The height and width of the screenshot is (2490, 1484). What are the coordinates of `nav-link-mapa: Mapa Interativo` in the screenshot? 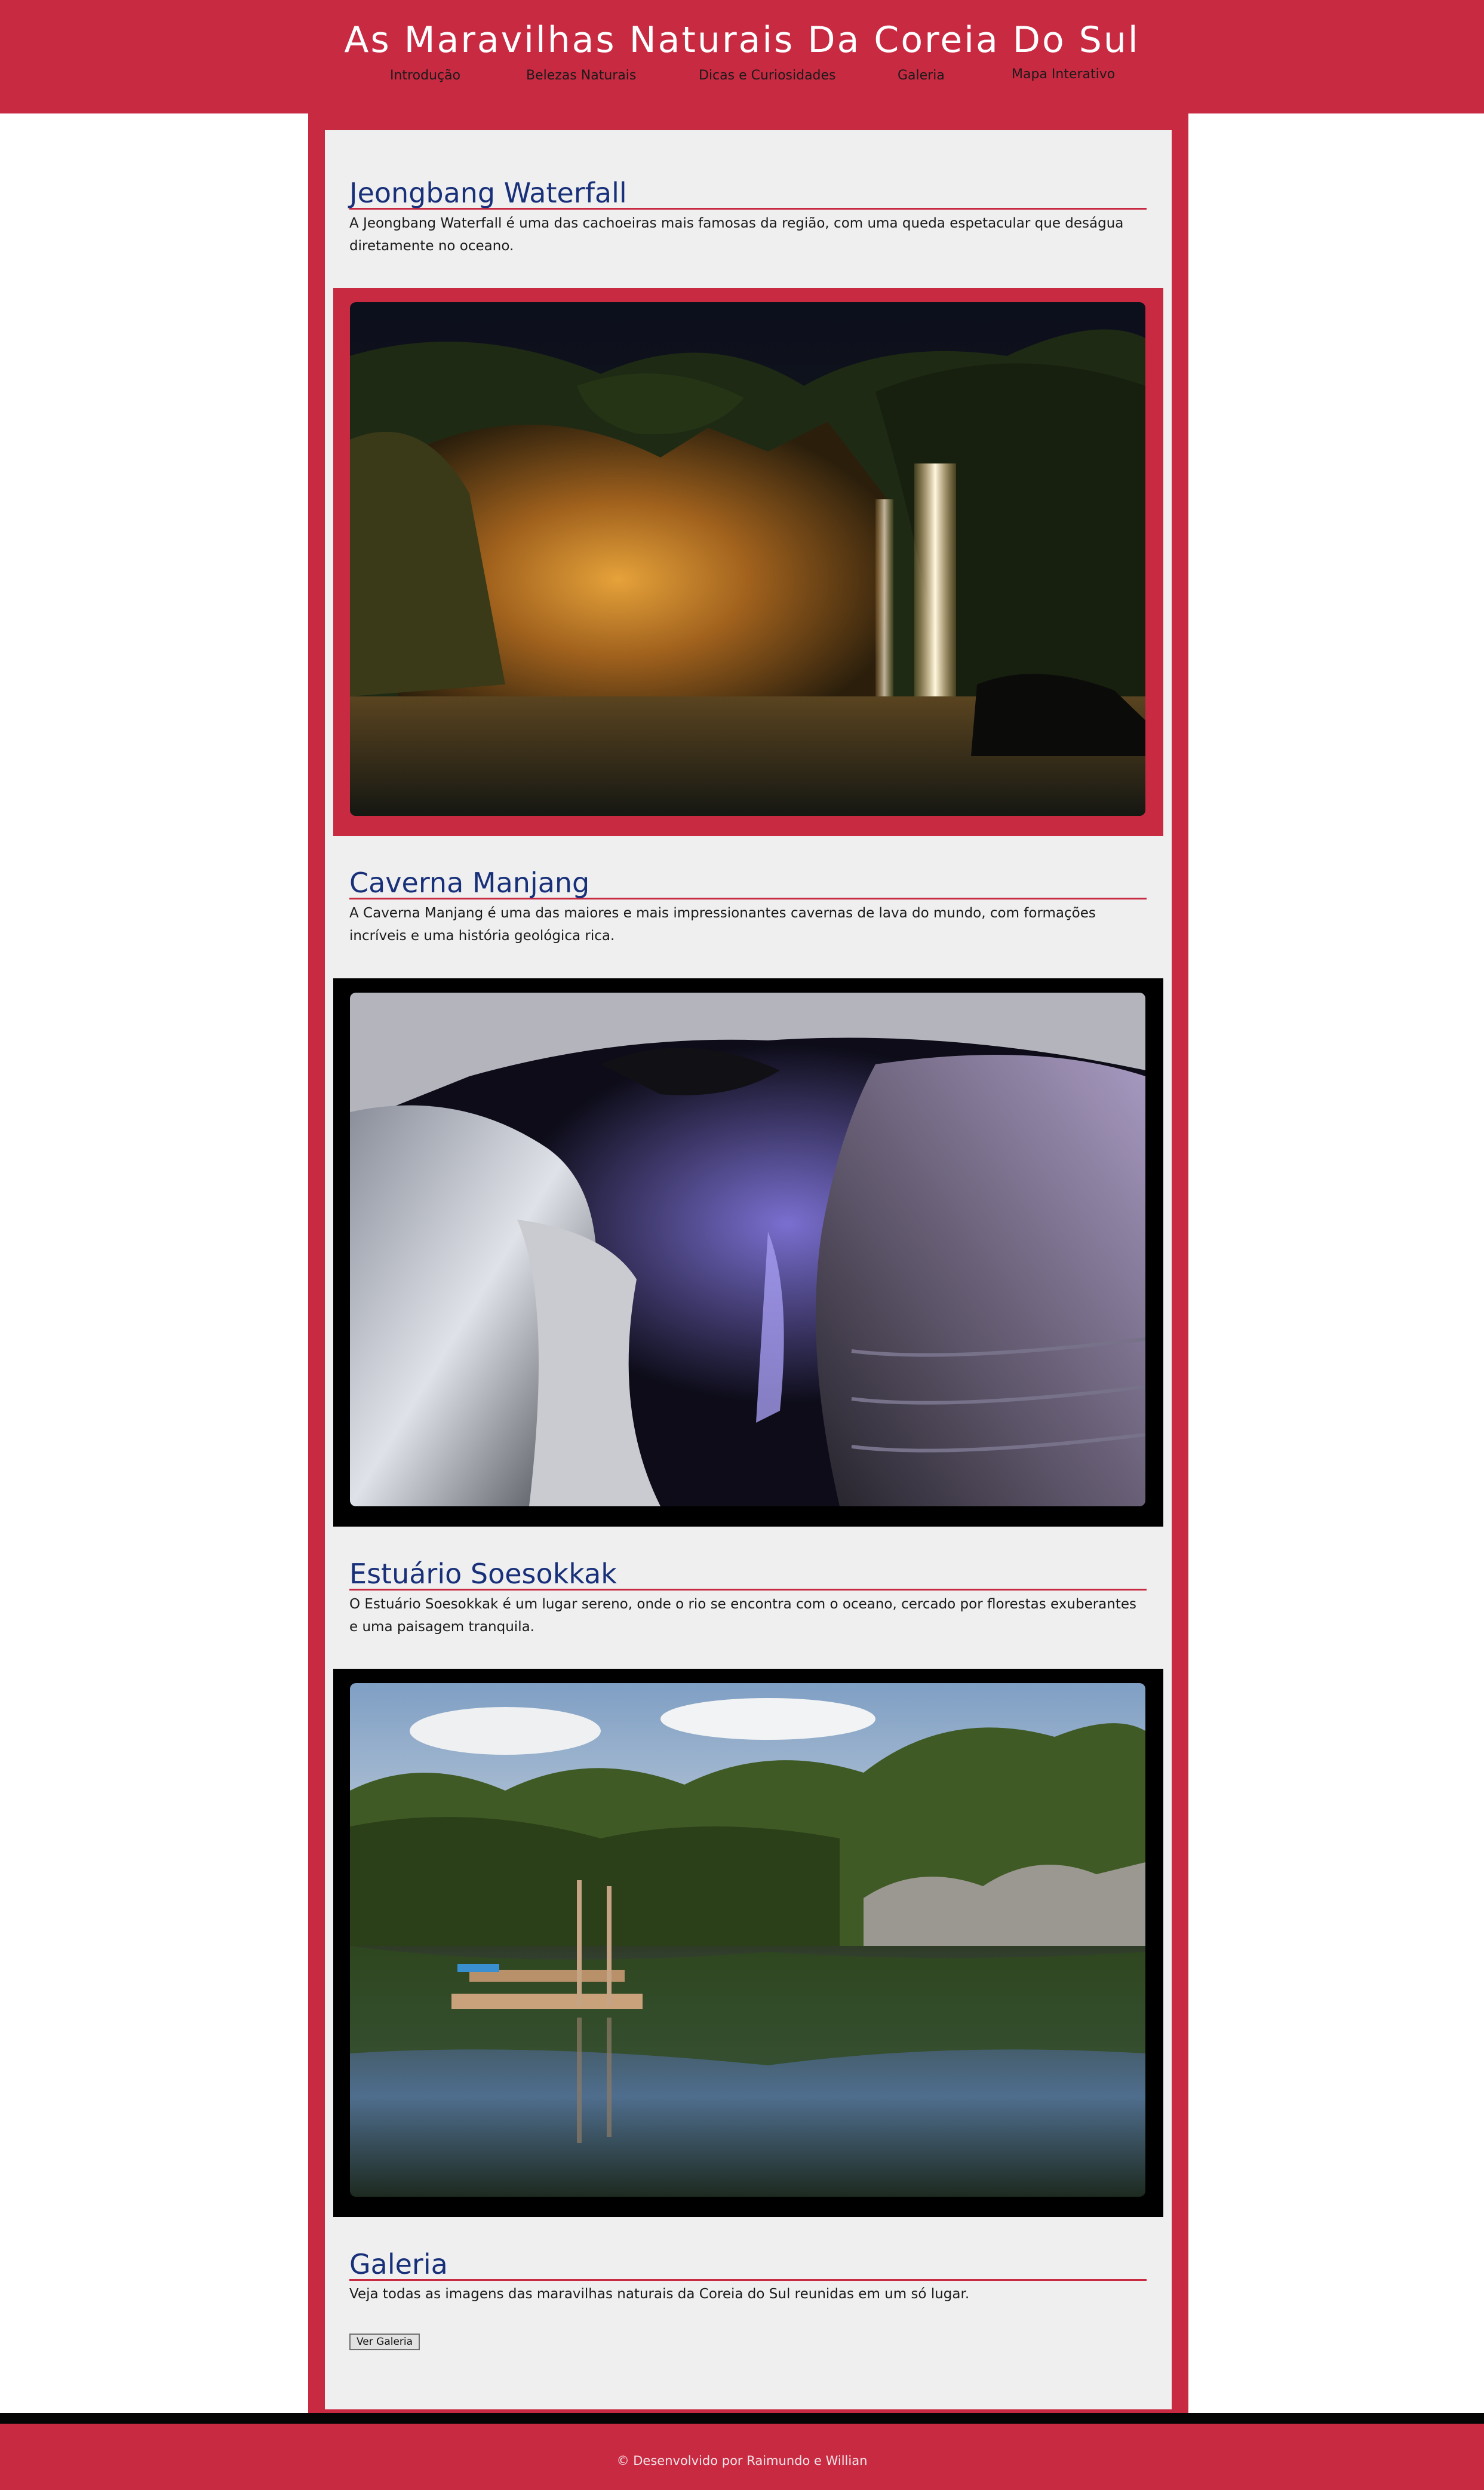 It's located at (1063, 74).